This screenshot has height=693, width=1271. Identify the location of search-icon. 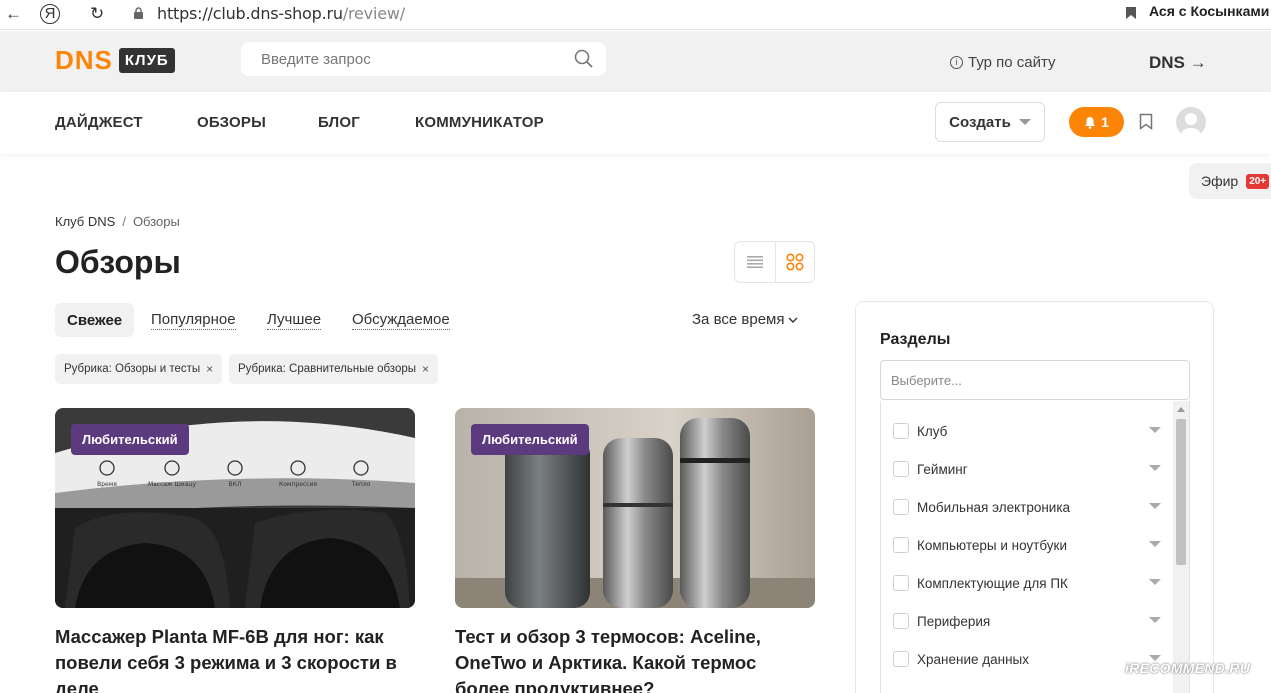
(584, 59).